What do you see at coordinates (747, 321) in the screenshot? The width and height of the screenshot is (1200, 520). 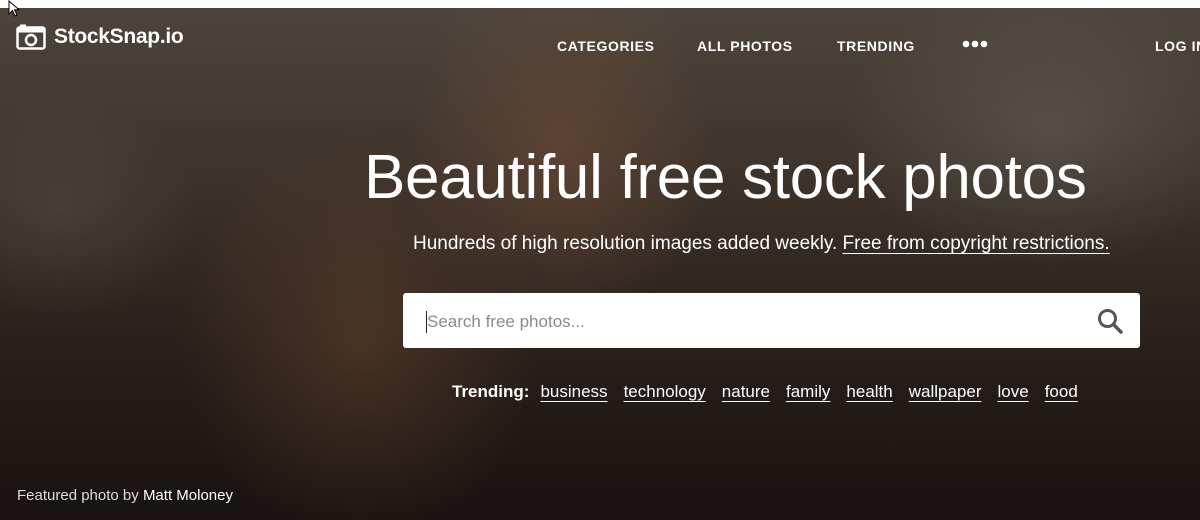 I see `search-input` at bounding box center [747, 321].